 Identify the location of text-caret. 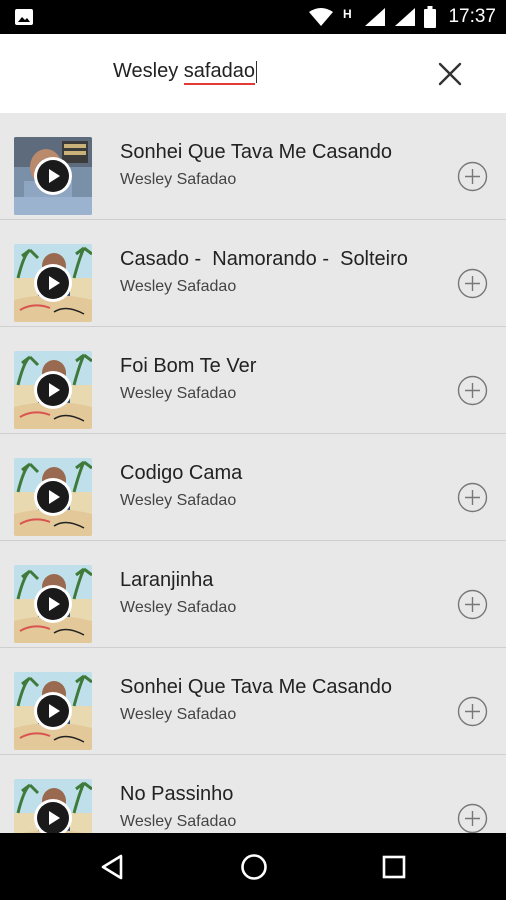
(256, 71).